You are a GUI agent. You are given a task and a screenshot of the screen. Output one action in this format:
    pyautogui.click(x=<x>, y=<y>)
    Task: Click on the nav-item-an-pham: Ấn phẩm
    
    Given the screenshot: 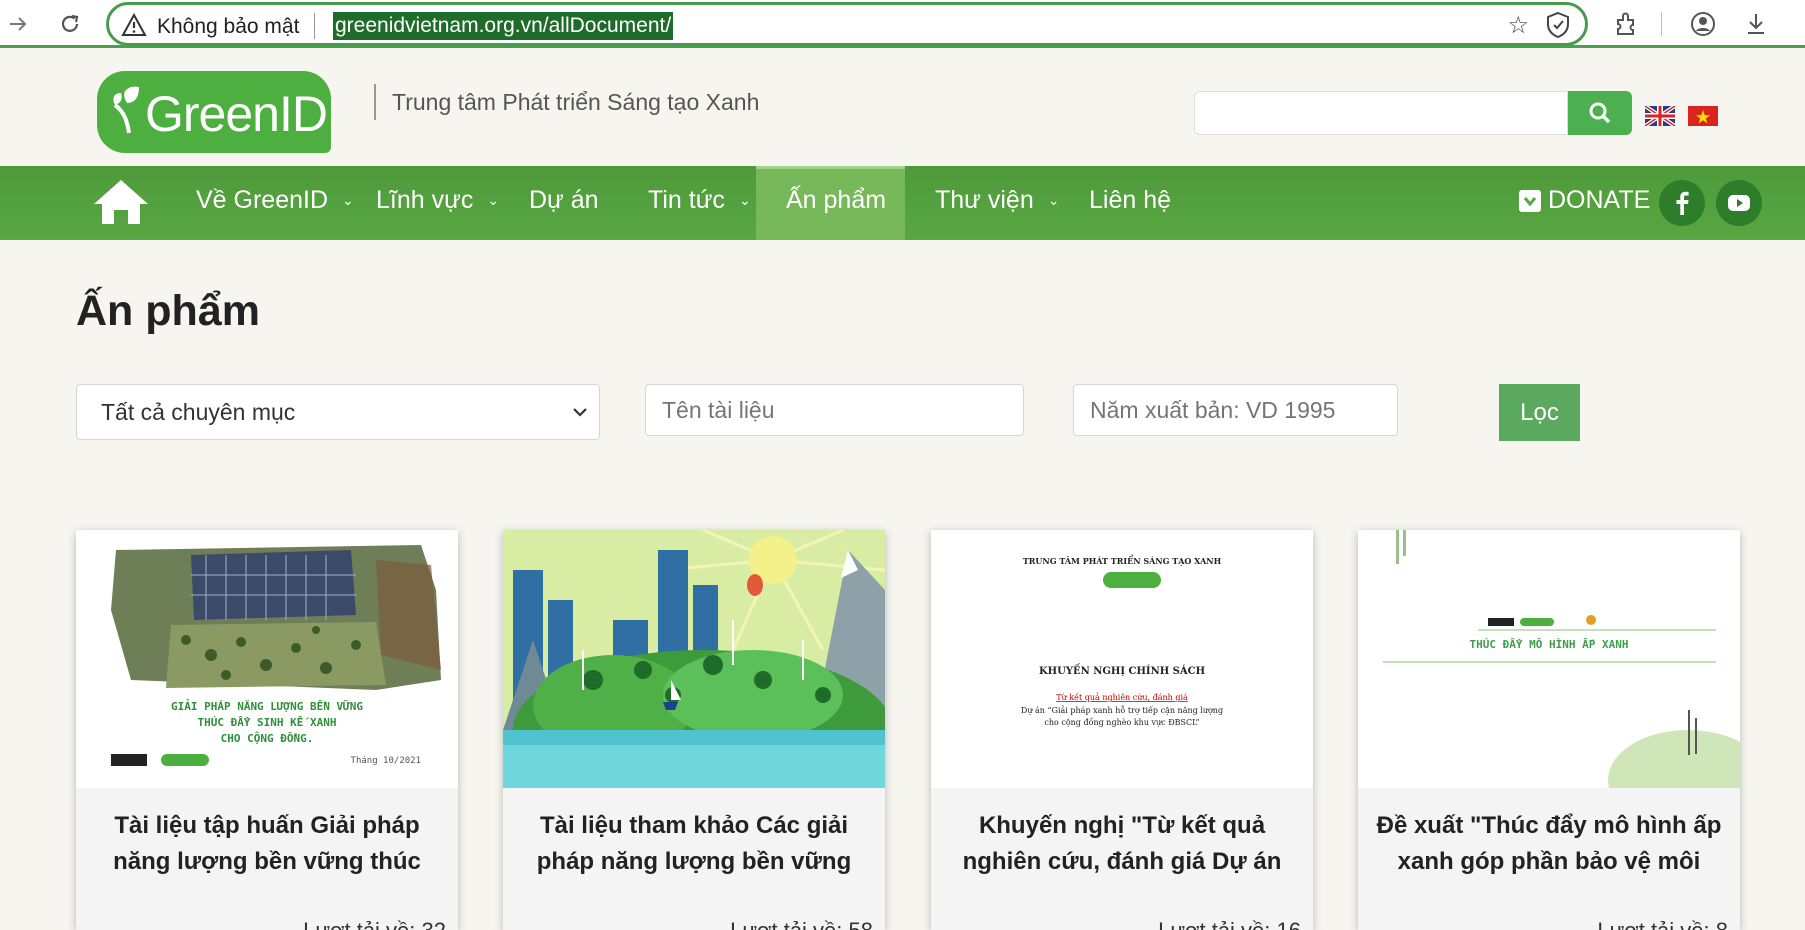 What is the action you would take?
    pyautogui.click(x=836, y=200)
    